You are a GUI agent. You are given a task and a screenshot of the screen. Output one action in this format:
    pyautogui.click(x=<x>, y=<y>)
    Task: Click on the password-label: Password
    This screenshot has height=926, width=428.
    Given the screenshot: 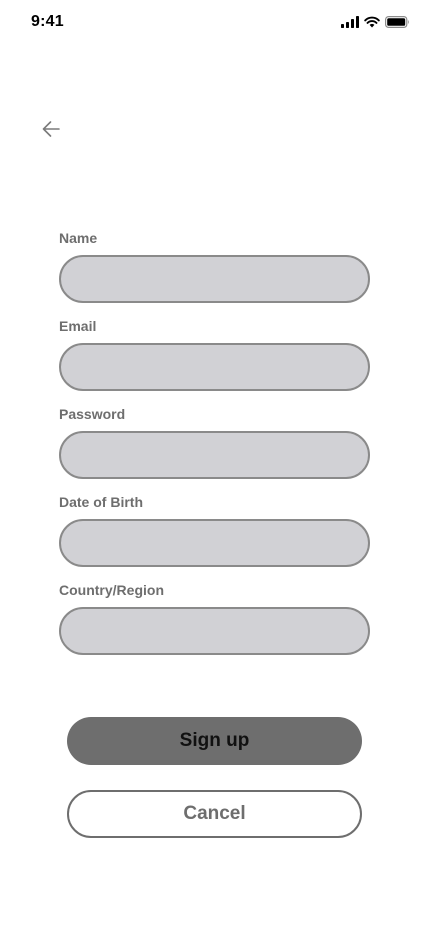 What is the action you would take?
    pyautogui.click(x=92, y=414)
    